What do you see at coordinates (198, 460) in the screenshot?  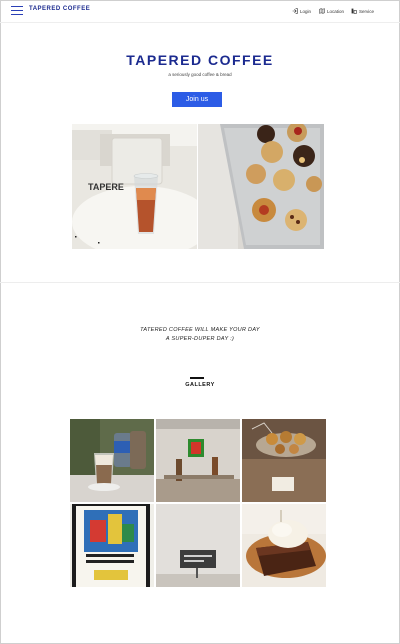 I see `gallery-photo-gallery-room` at bounding box center [198, 460].